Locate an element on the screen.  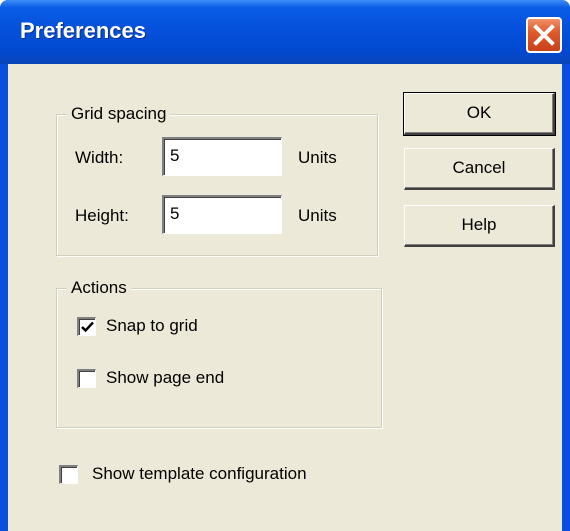
title-bar: Preferences is located at coordinates (285, 32).